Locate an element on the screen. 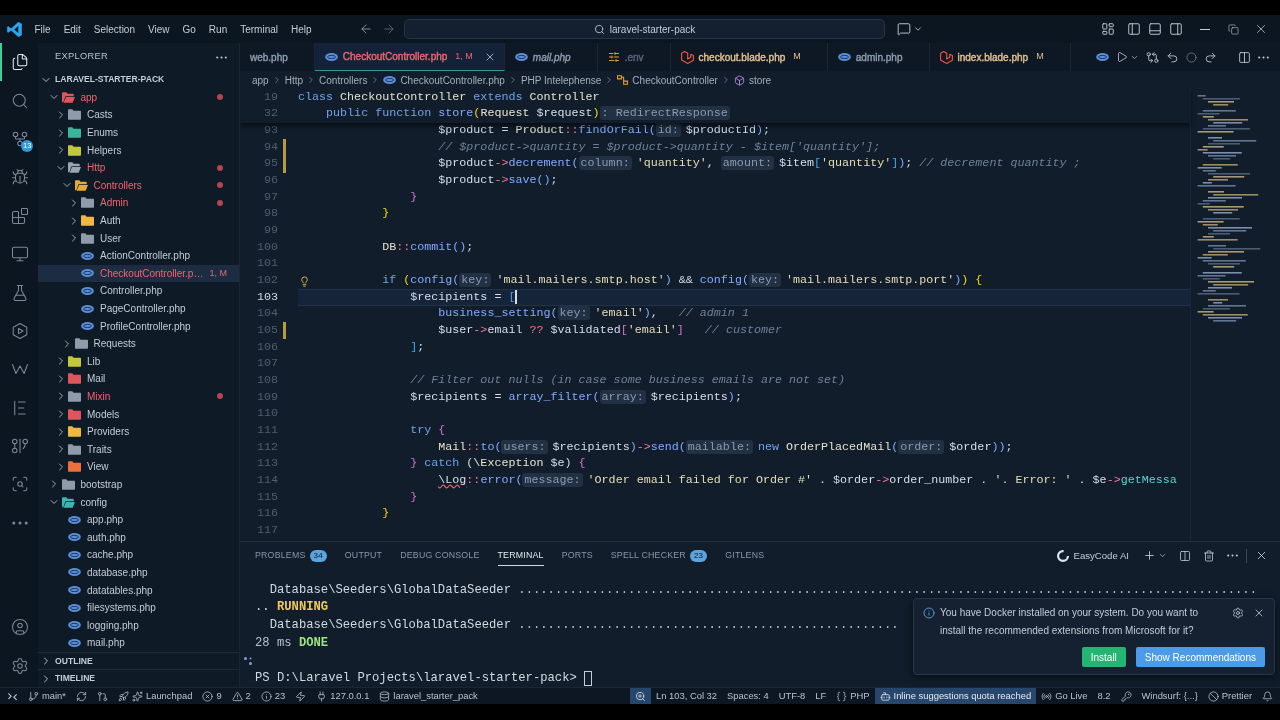 This screenshot has height=720, width=1280. tree-item: Helpers is located at coordinates (138, 150).